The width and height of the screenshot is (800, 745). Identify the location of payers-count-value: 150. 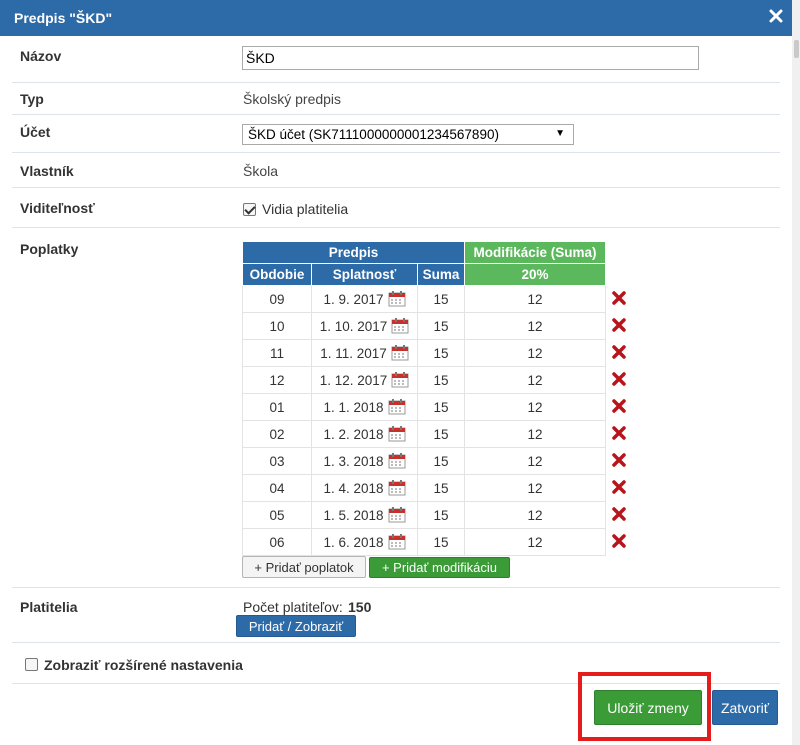
(360, 607).